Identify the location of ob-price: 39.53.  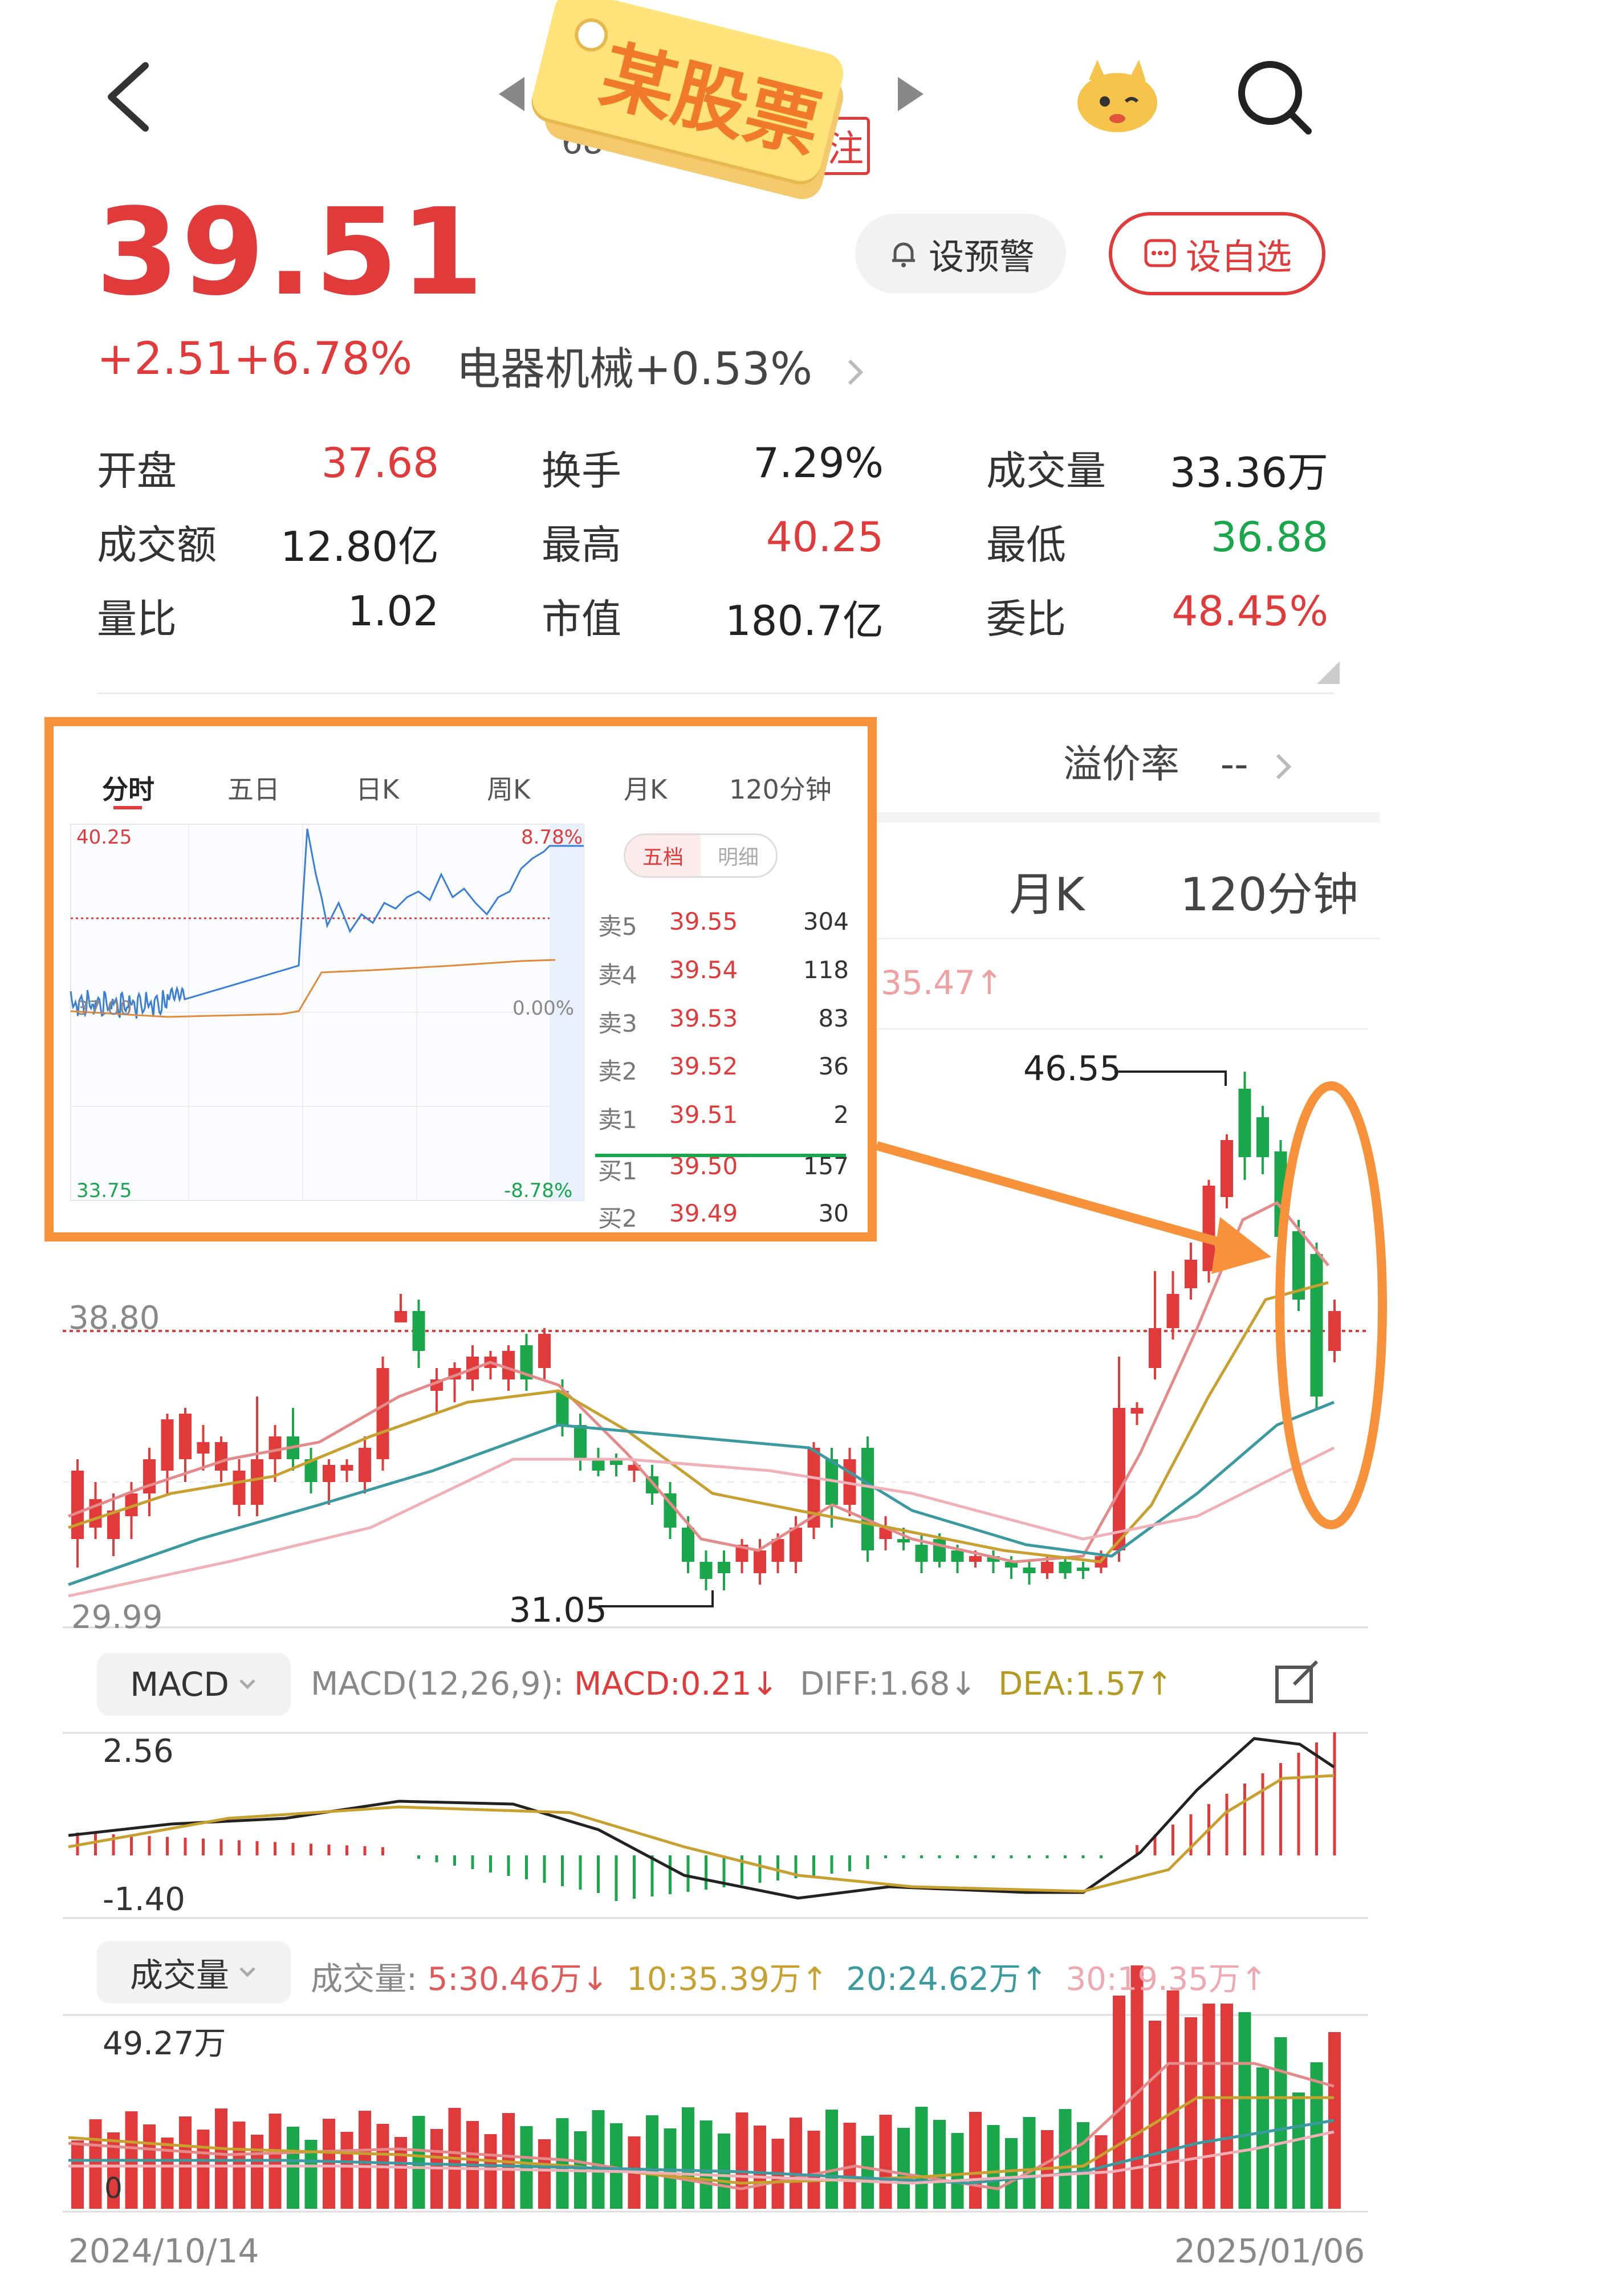
(703, 1018).